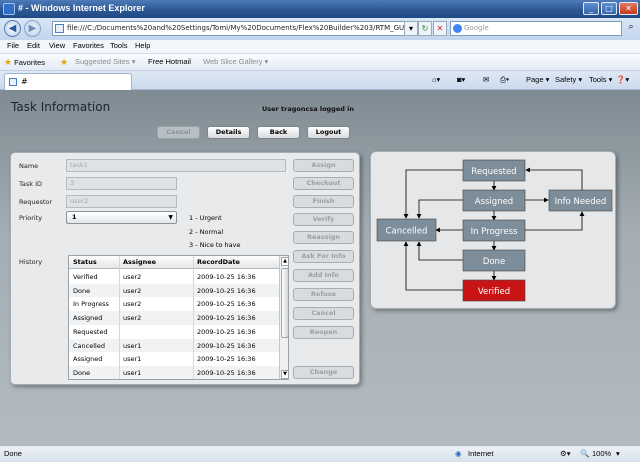  What do you see at coordinates (494, 200) in the screenshot?
I see `state-assigned: Assigned` at bounding box center [494, 200].